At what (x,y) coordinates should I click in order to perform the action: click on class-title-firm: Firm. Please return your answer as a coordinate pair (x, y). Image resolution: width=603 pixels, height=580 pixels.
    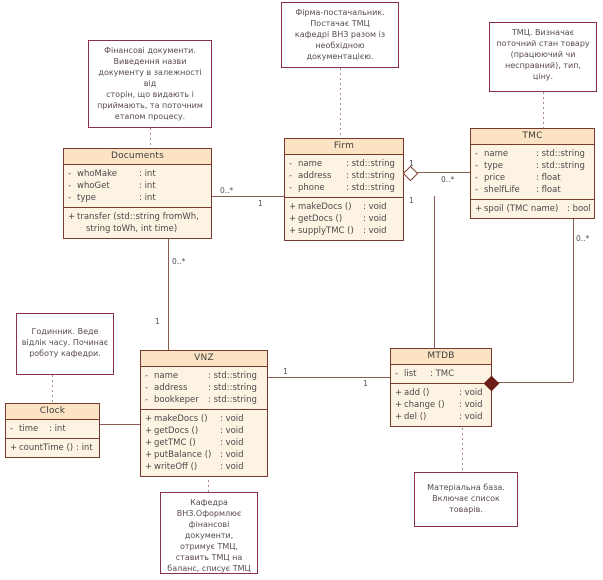
    Looking at the image, I should click on (344, 147).